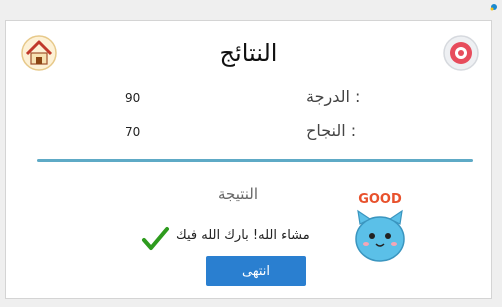 The image size is (502, 307). What do you see at coordinates (133, 132) in the screenshot?
I see `pass-value: 70` at bounding box center [133, 132].